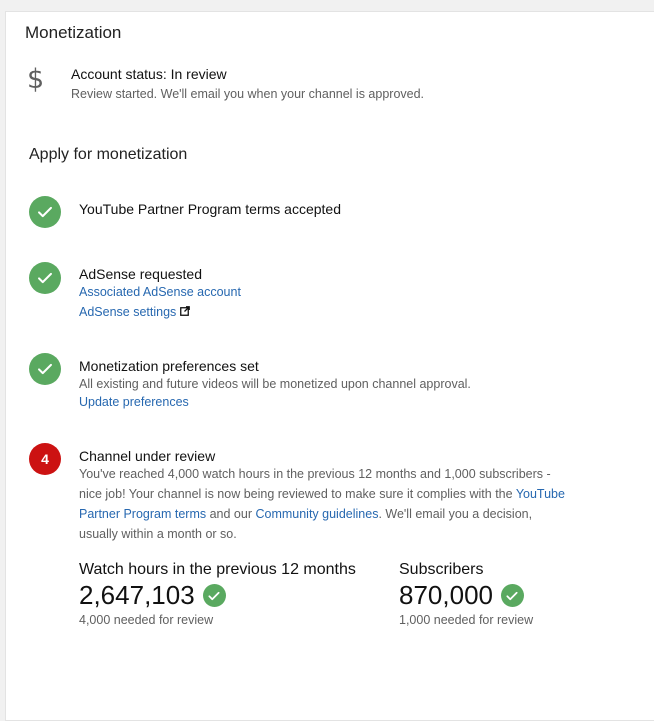 Image resolution: width=654 pixels, height=721 pixels. Describe the element at coordinates (147, 456) in the screenshot. I see `step-review-title: Channel under review` at that location.